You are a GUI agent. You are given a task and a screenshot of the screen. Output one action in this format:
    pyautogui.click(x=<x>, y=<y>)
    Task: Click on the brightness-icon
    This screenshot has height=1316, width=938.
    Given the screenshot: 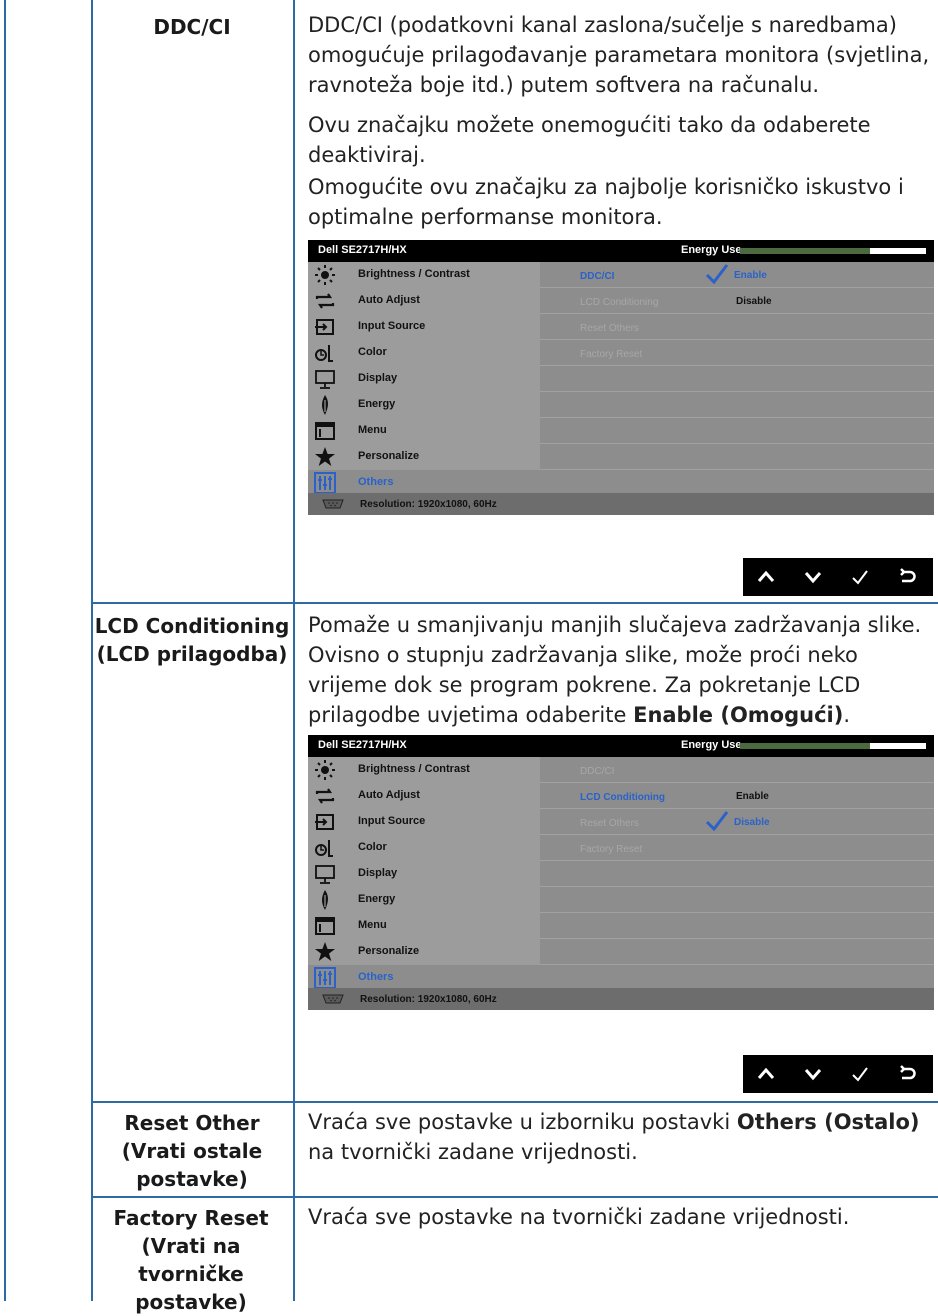 What is the action you would take?
    pyautogui.click(x=325, y=770)
    